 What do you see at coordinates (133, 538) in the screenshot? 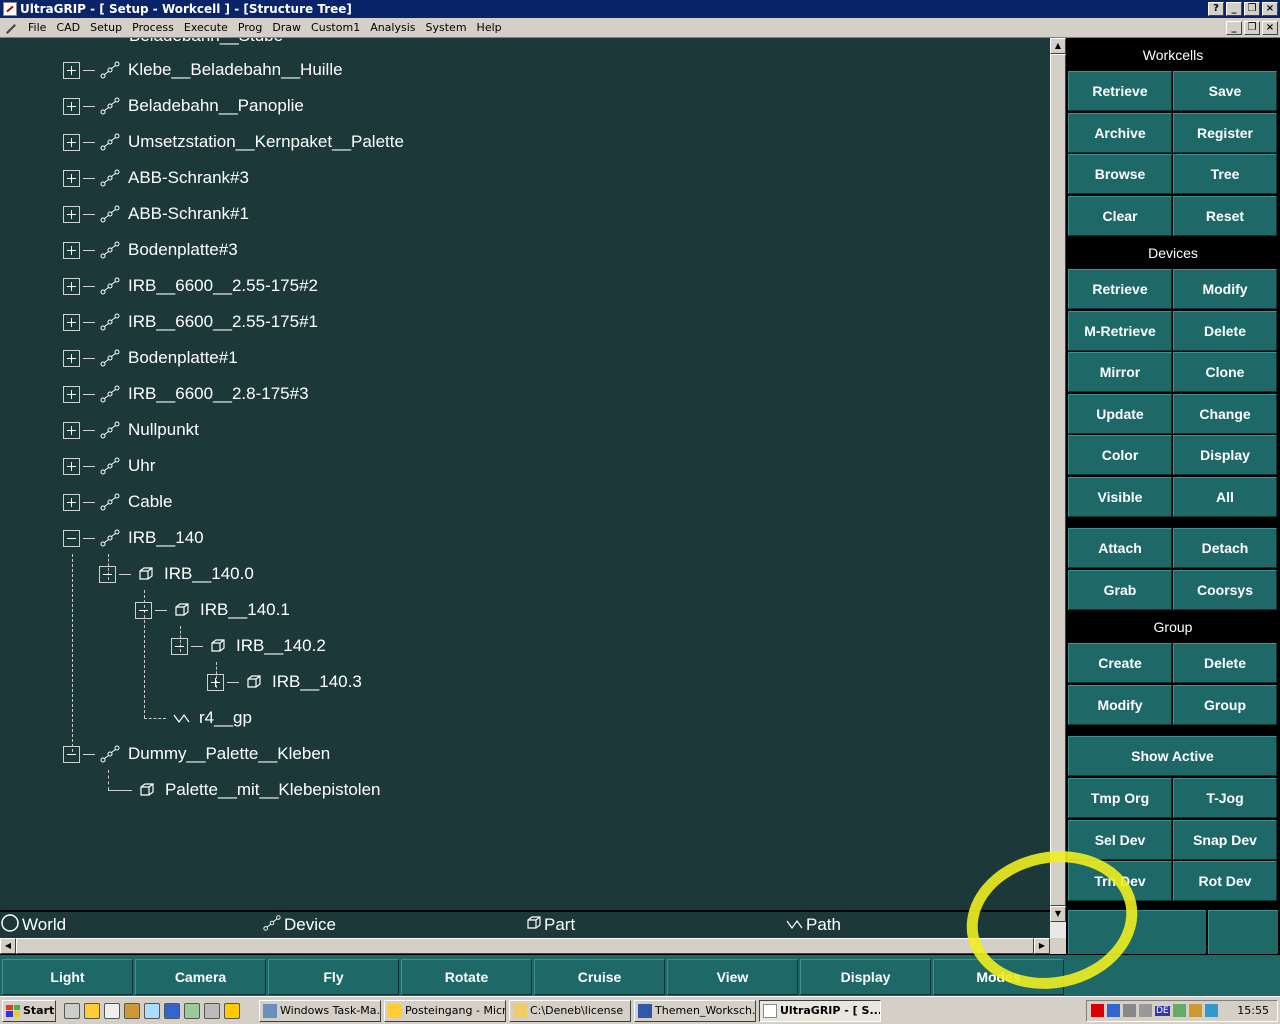
I see `tree-node-device: IRB__140` at bounding box center [133, 538].